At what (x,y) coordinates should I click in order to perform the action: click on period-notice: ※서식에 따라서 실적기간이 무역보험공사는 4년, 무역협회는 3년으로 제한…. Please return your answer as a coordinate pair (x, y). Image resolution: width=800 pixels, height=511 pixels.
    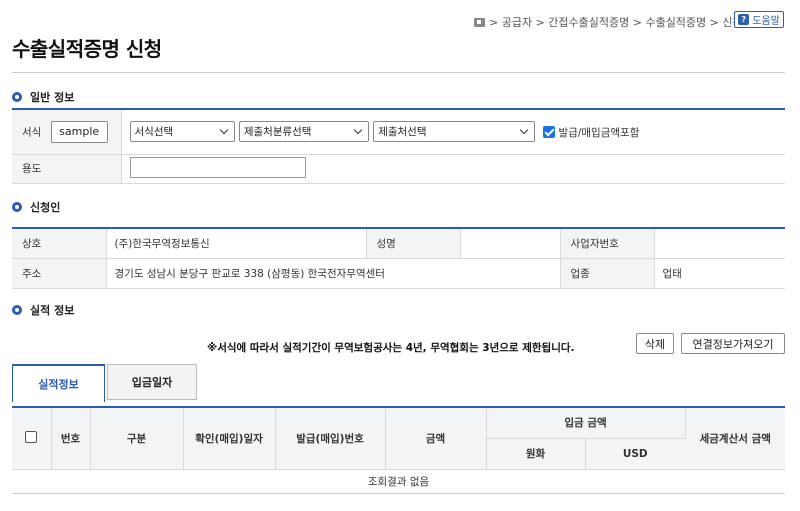
    Looking at the image, I should click on (391, 348).